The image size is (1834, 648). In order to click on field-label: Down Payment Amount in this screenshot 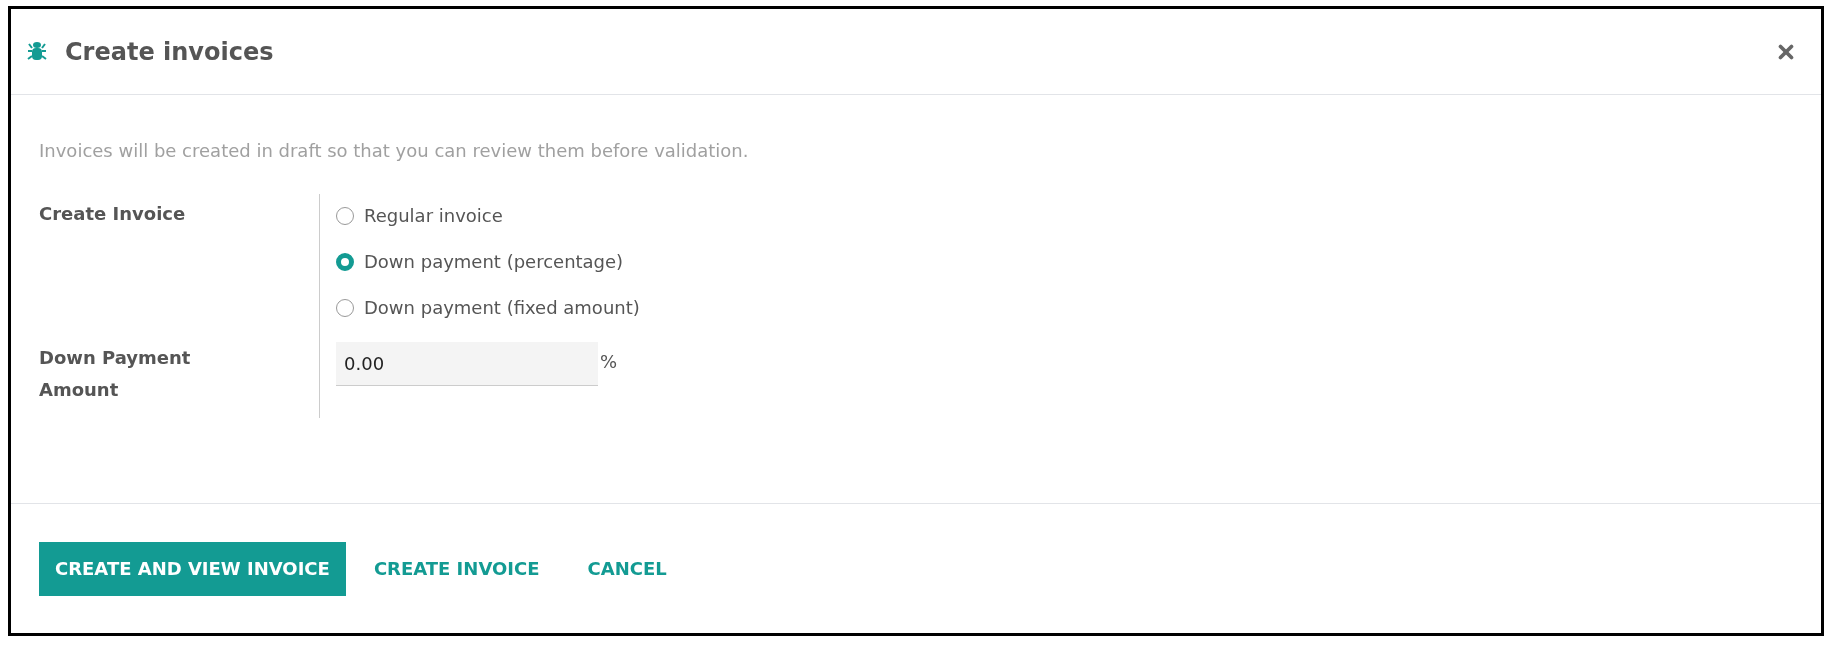, I will do `click(115, 374)`.